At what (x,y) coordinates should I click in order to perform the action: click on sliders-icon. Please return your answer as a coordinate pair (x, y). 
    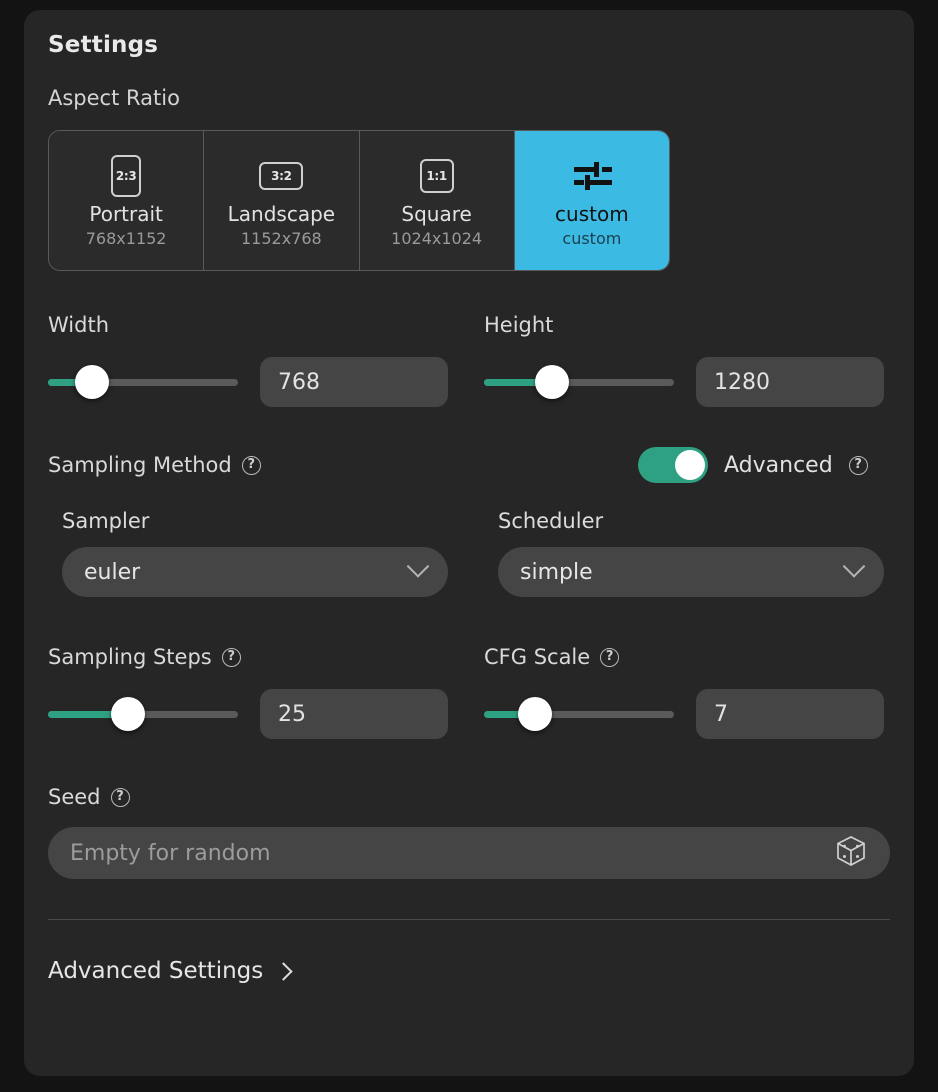
    Looking at the image, I should click on (592, 176).